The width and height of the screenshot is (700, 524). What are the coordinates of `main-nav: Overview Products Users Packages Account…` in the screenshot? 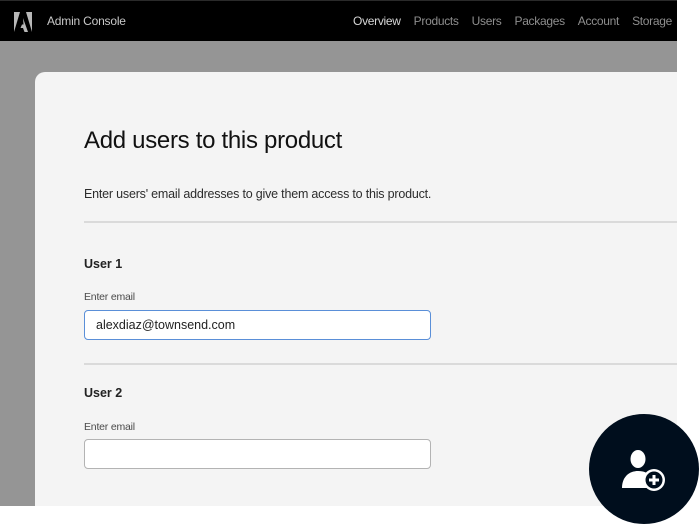 It's located at (506, 21).